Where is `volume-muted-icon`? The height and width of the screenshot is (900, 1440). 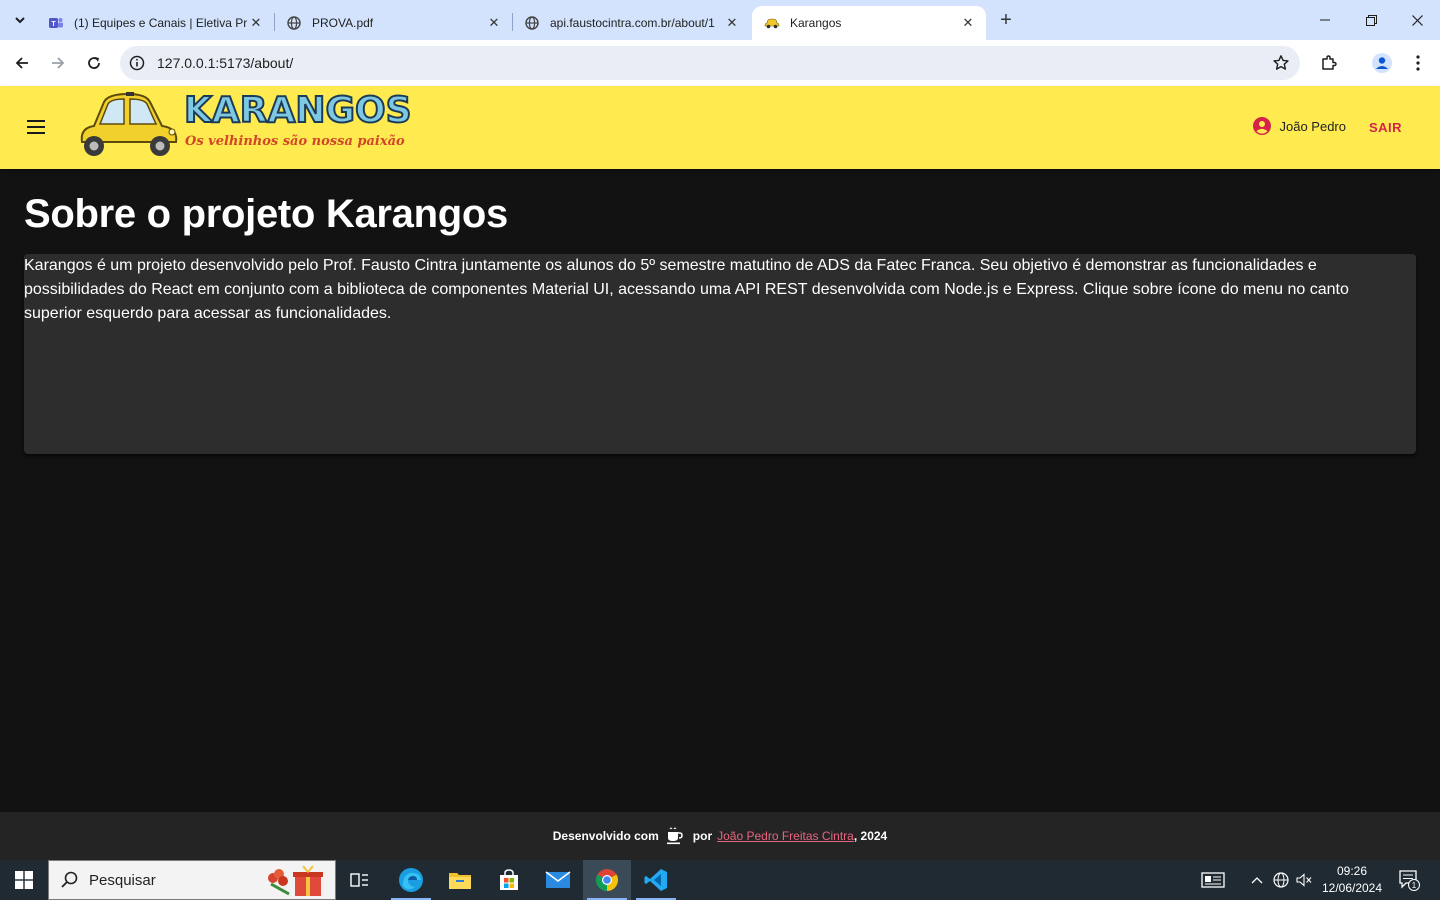
volume-muted-icon is located at coordinates (1304, 880).